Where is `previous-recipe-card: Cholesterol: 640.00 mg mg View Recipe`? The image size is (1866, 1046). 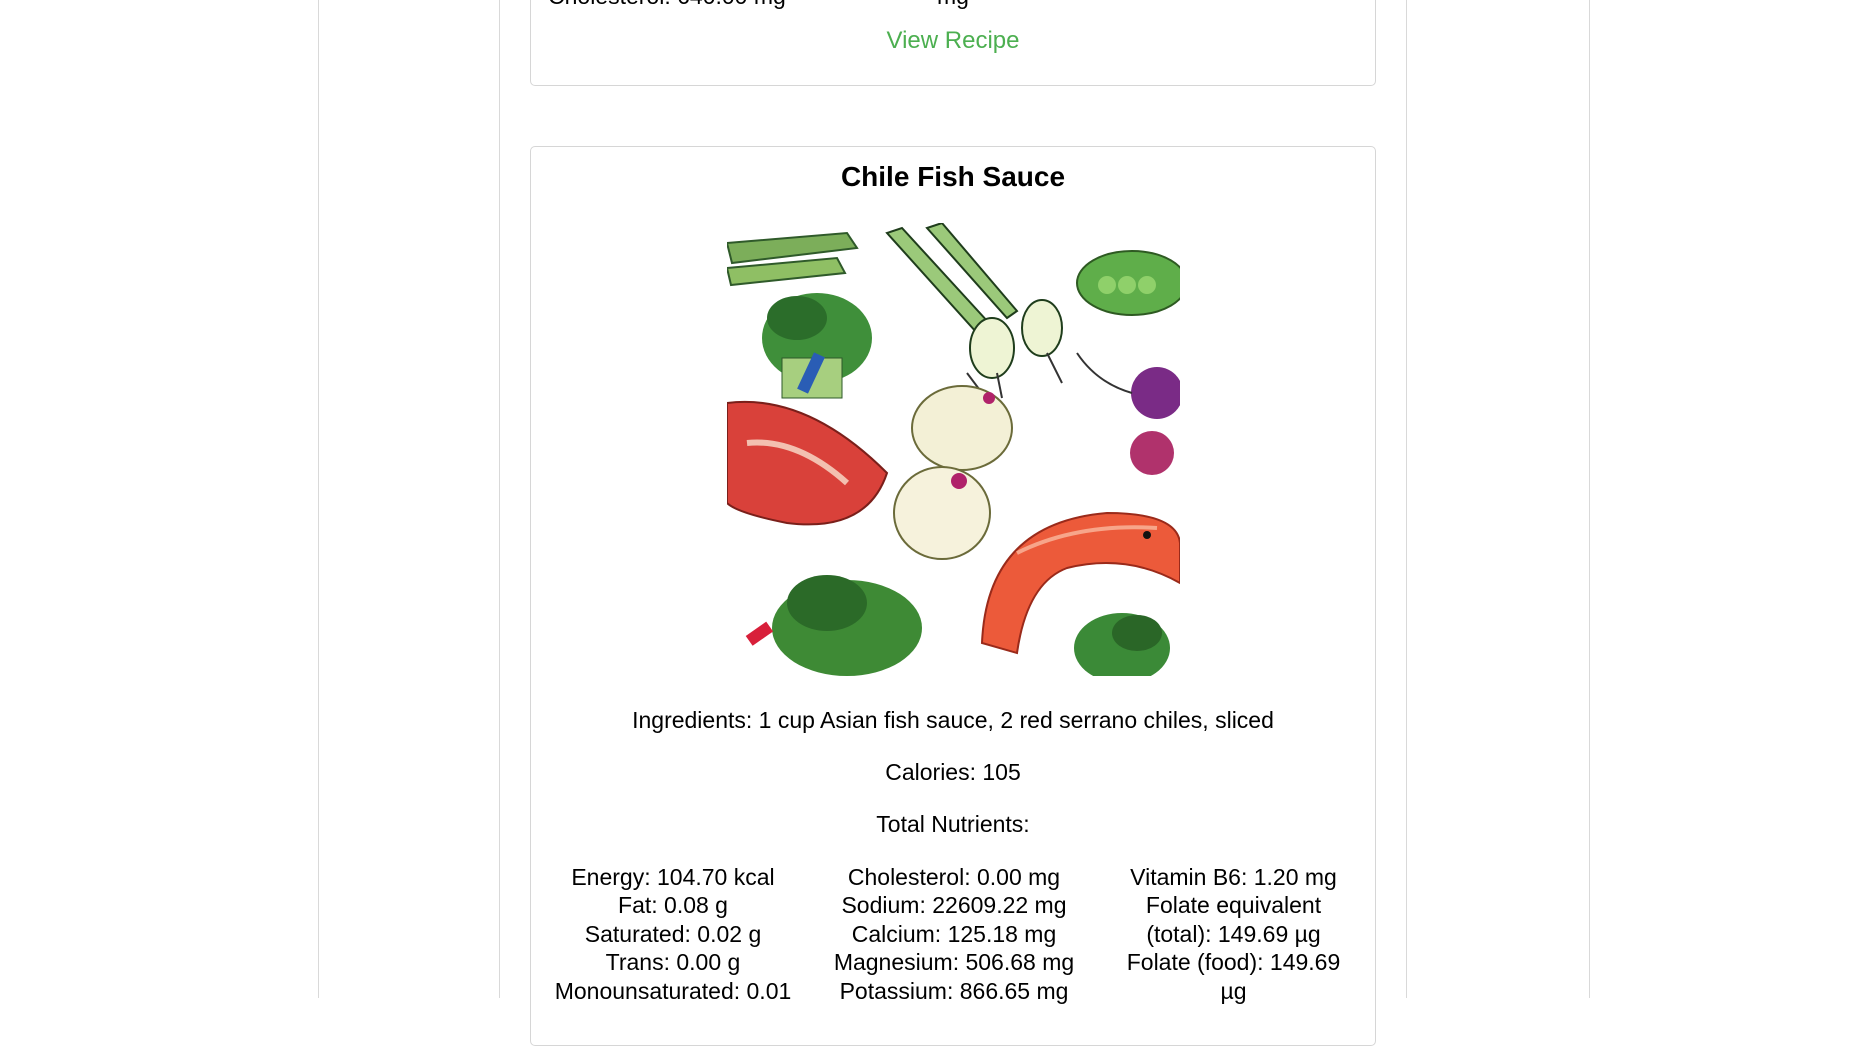
previous-recipe-card: Cholesterol: 640.00 mg mg View Recipe is located at coordinates (953, 43).